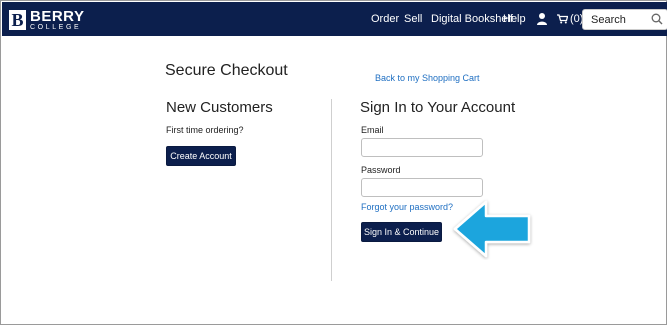  Describe the element at coordinates (385, 19) in the screenshot. I see `nav-order: Order` at that location.